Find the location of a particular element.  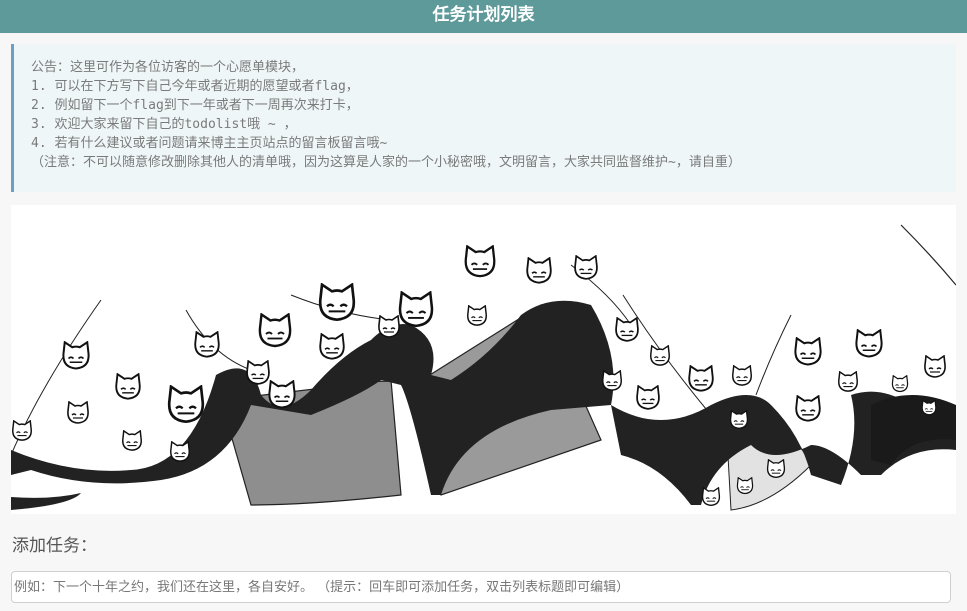

announcement-line: 公告：这里可作为各位访客的一个心愿单模块， is located at coordinates (168, 67).